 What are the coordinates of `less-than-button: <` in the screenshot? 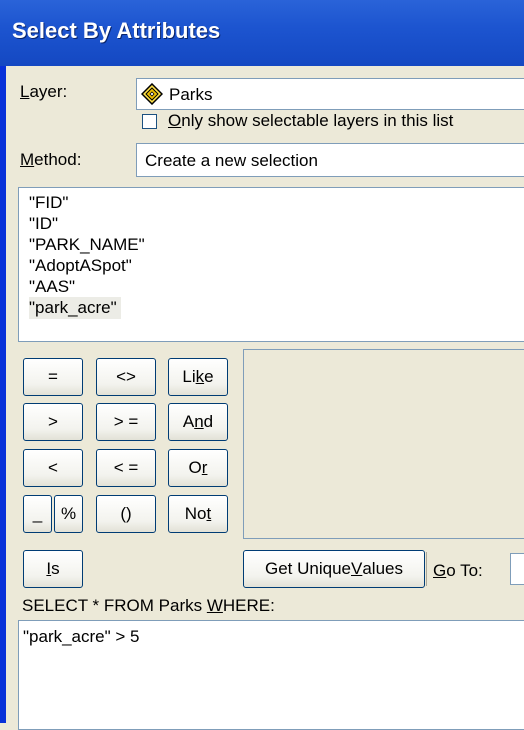 It's located at (53, 468).